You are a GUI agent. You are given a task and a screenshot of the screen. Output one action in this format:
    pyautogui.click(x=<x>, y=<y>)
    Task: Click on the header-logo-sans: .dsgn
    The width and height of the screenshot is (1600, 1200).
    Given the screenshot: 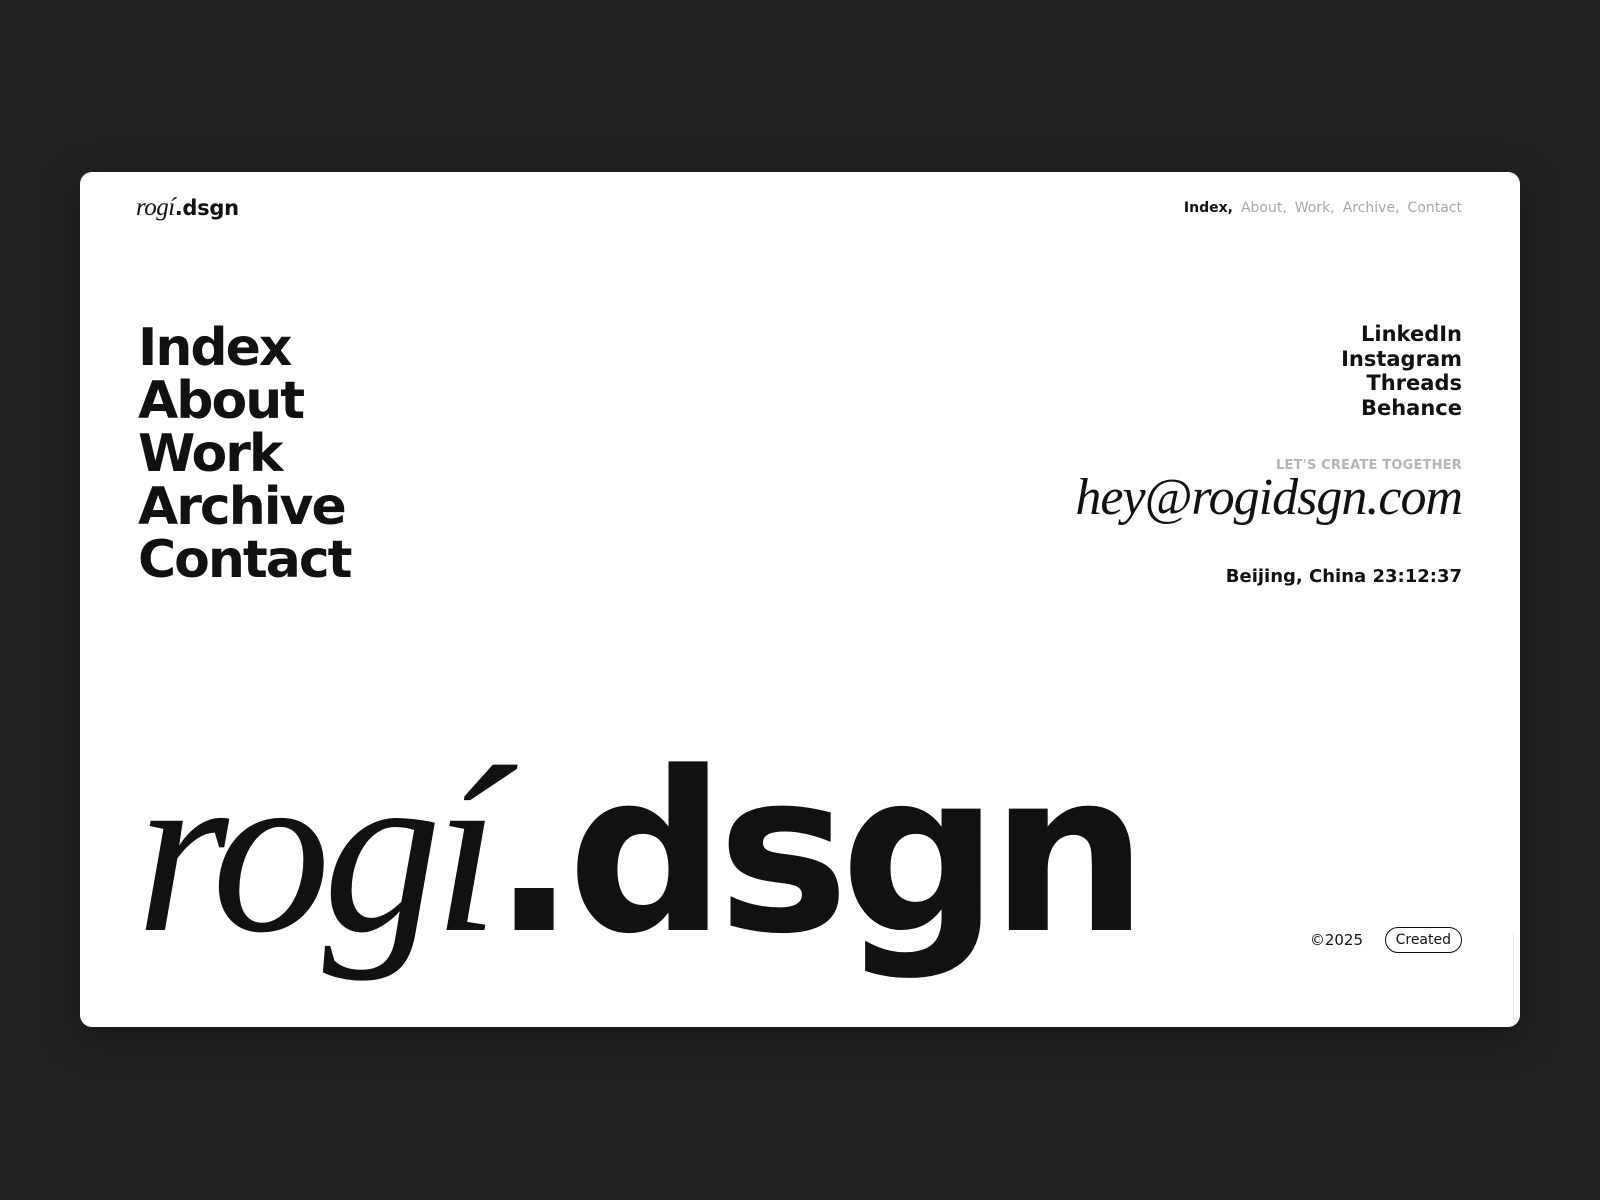 What is the action you would take?
    pyautogui.click(x=206, y=208)
    